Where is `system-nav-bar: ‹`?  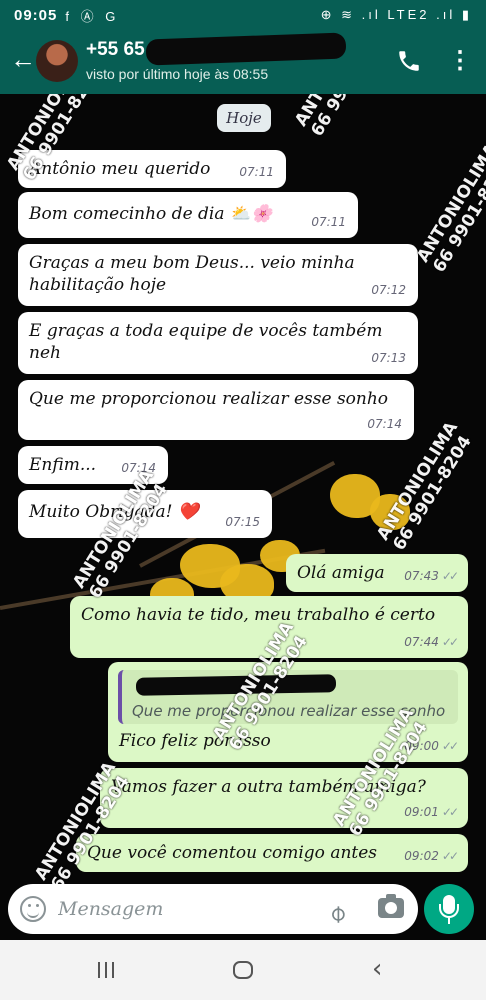
system-nav-bar: ‹ is located at coordinates (243, 970).